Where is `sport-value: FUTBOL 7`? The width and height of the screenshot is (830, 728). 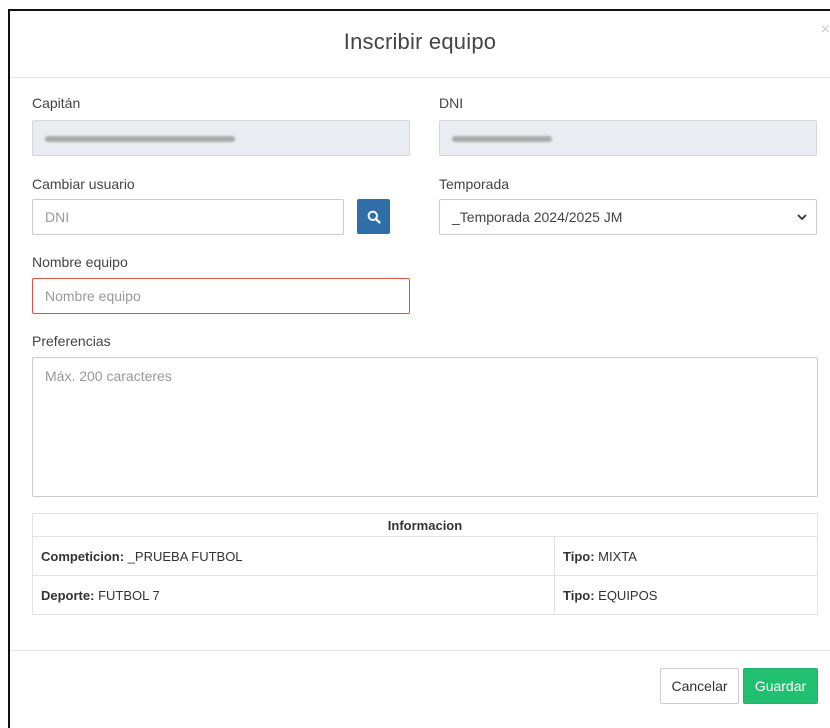 sport-value: FUTBOL 7 is located at coordinates (127, 595).